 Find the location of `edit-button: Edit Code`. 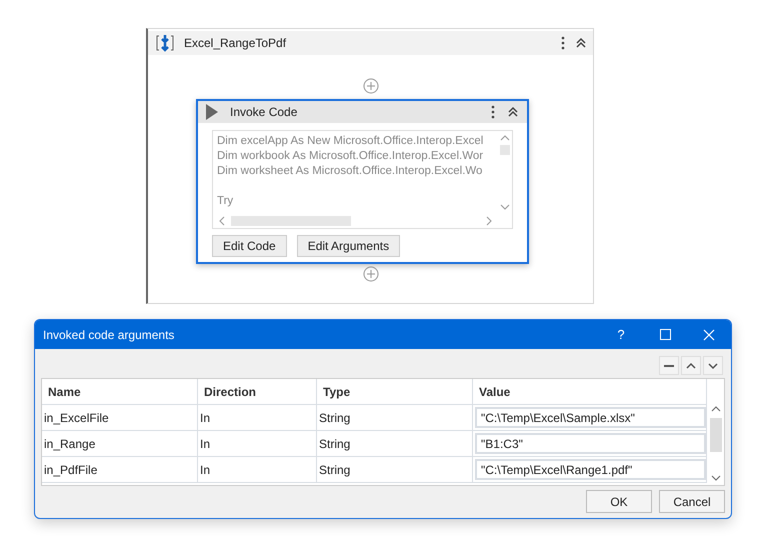

edit-button: Edit Code is located at coordinates (249, 246).